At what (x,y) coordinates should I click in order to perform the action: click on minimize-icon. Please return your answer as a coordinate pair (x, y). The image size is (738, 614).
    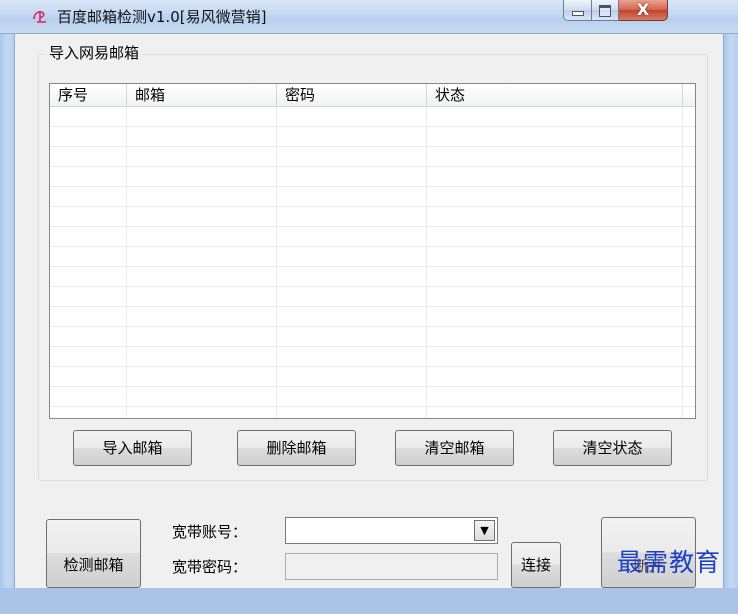
    Looking at the image, I should click on (578, 13).